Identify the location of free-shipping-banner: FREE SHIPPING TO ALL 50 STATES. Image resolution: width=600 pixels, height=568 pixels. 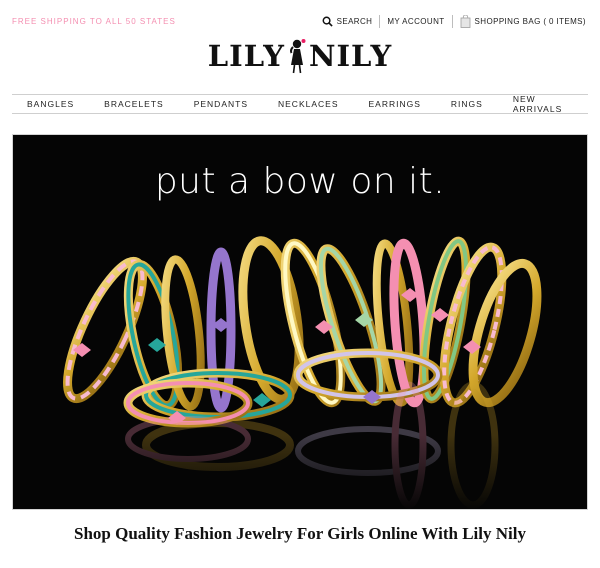
(94, 21).